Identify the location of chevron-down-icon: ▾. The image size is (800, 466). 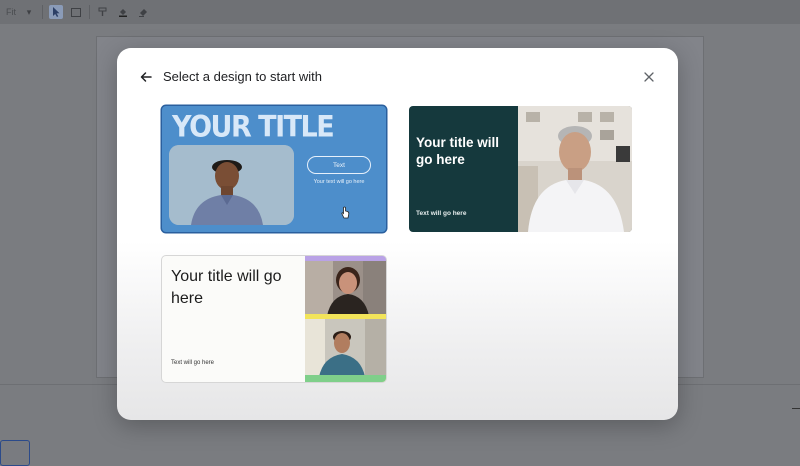
(29, 12).